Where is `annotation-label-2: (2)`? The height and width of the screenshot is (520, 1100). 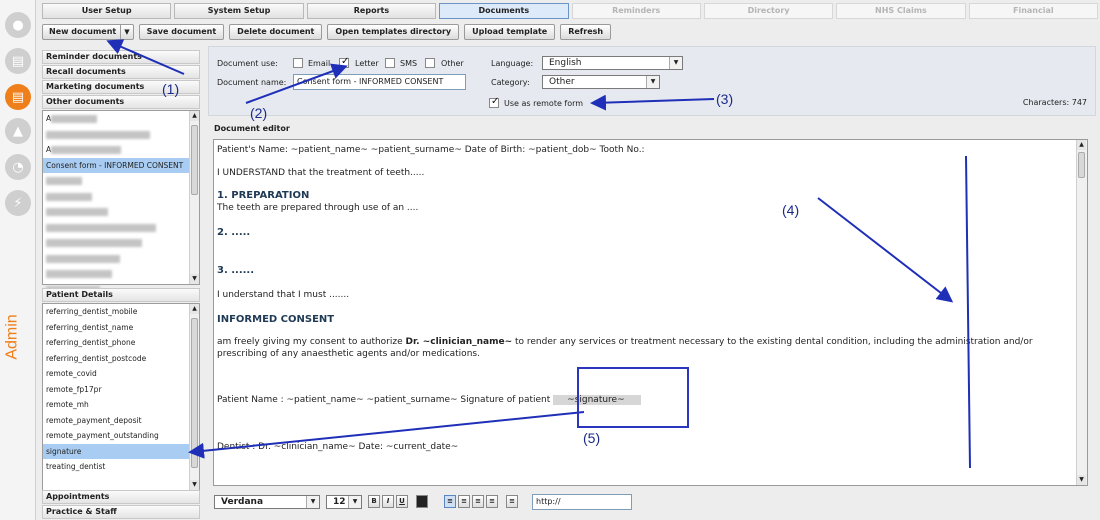
annotation-label-2: (2) is located at coordinates (259, 113).